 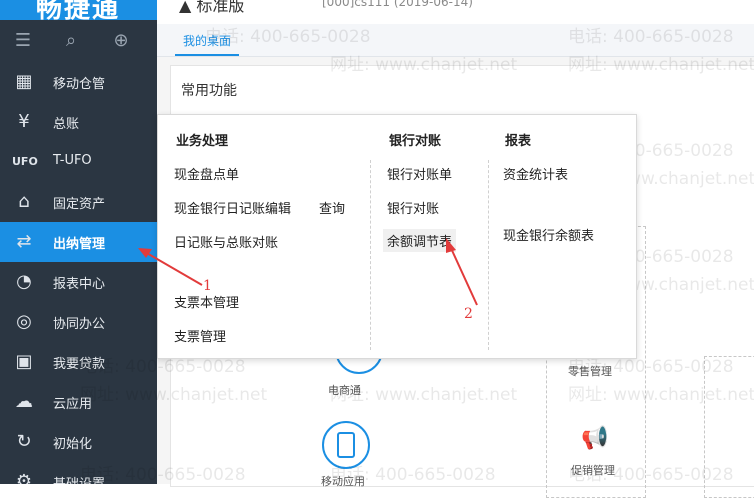 I want to click on tile-ecommerce: 电商通, so click(x=344, y=390).